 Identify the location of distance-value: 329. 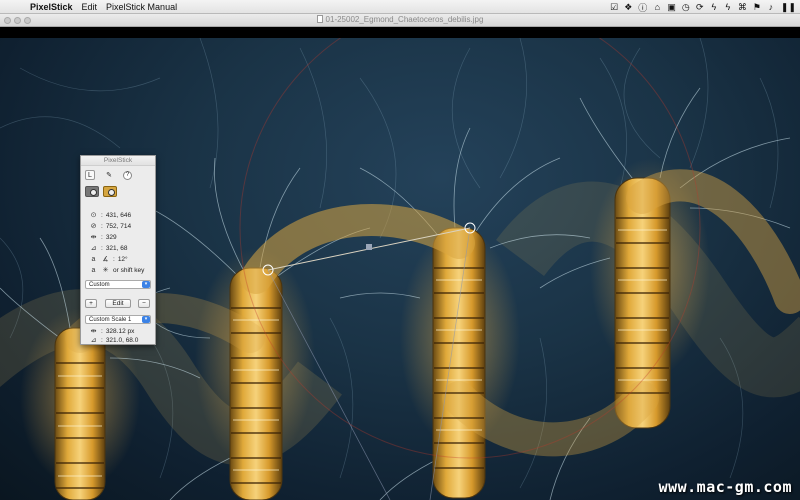
(111, 237).